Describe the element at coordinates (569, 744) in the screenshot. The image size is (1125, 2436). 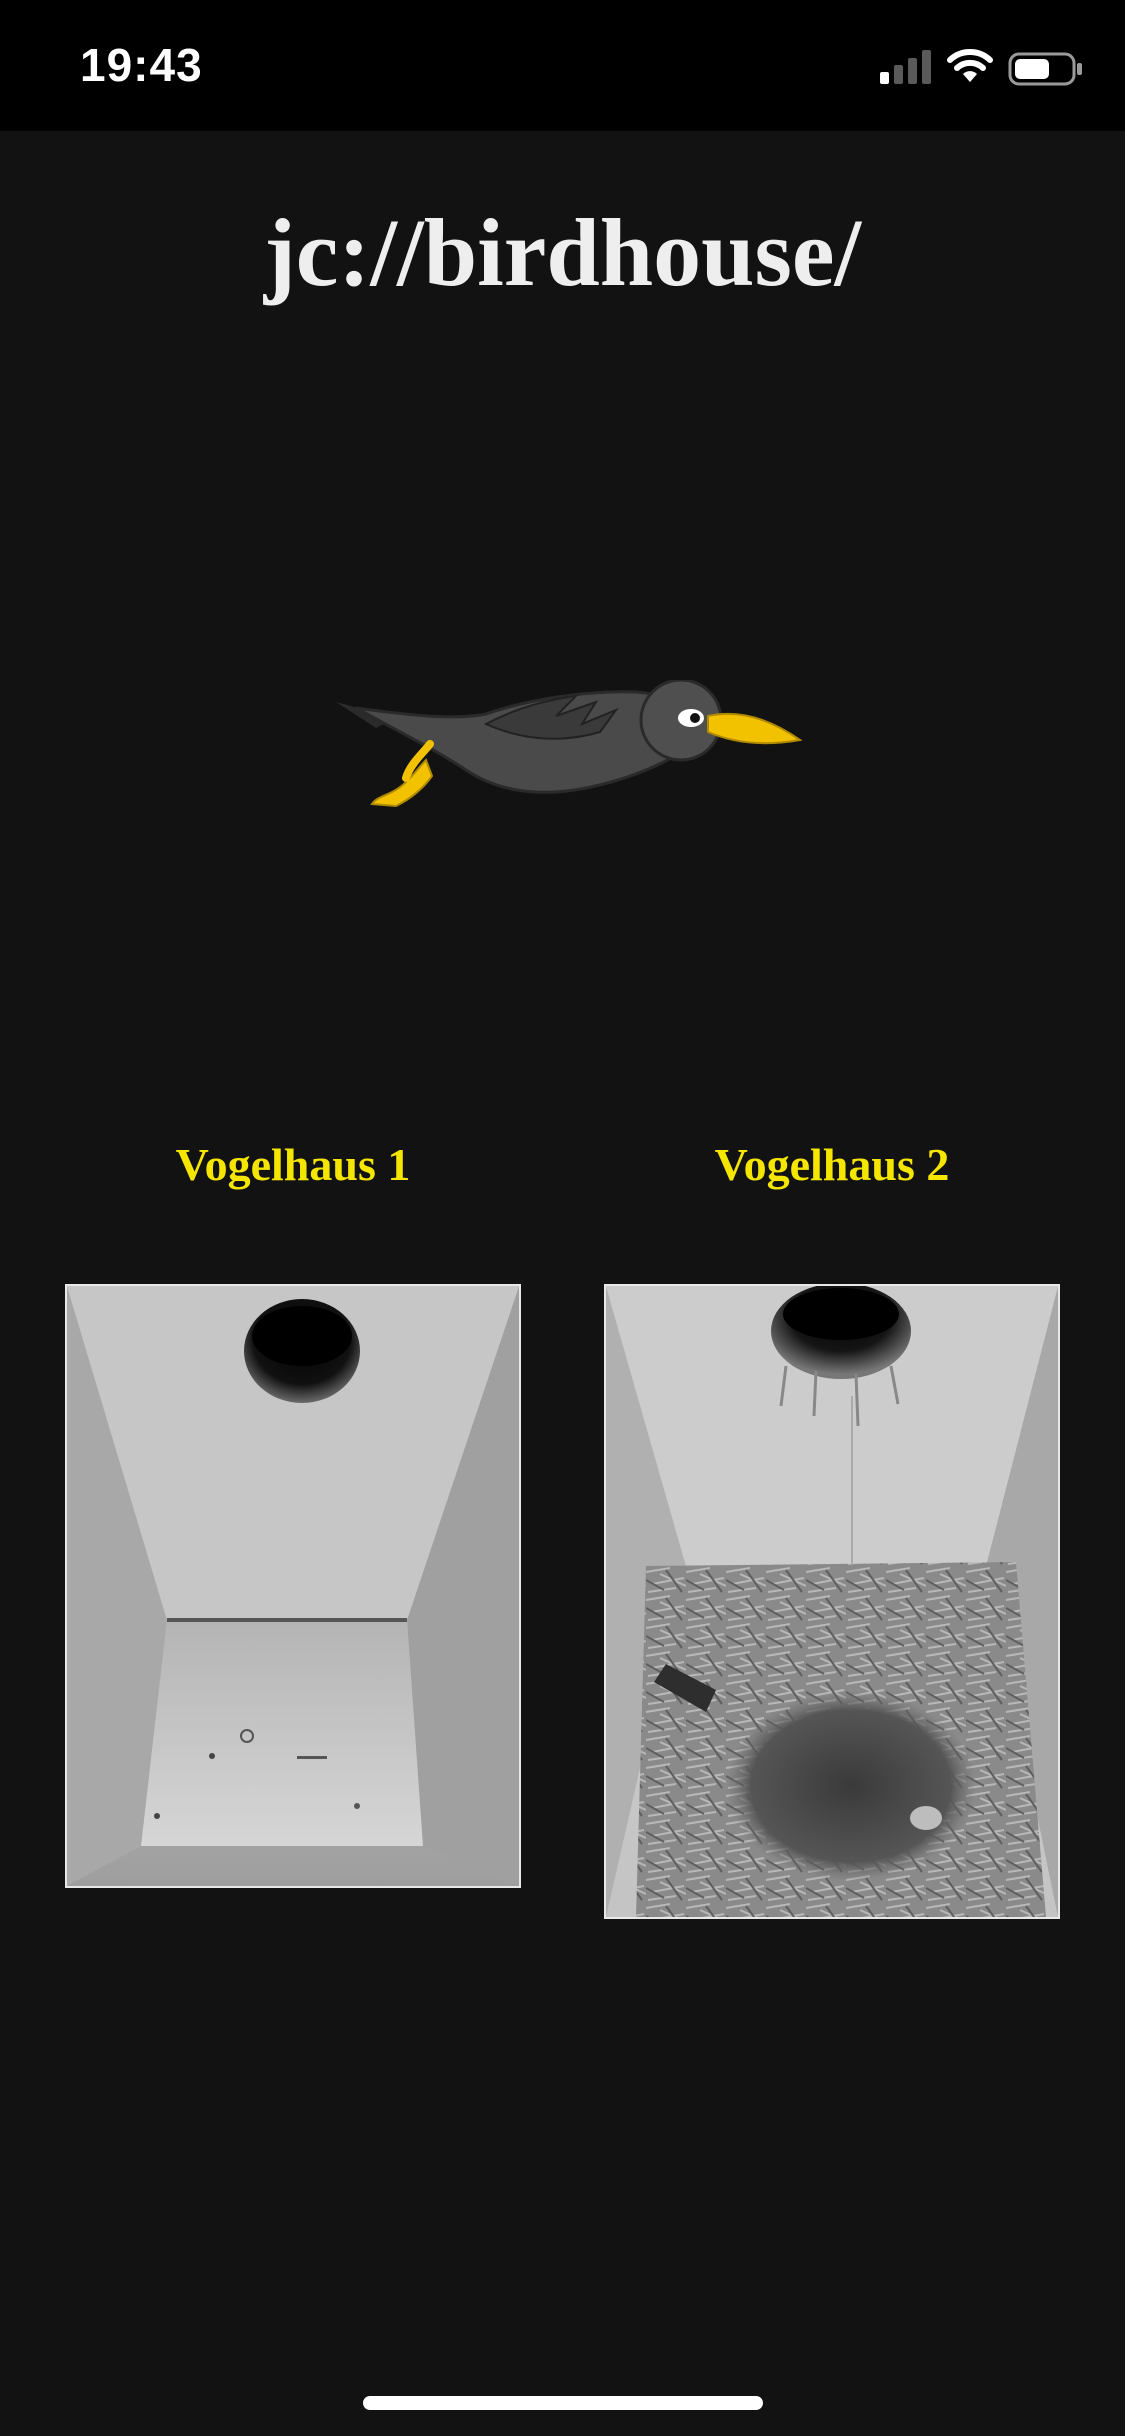
I see `flying-bird-logo` at that location.